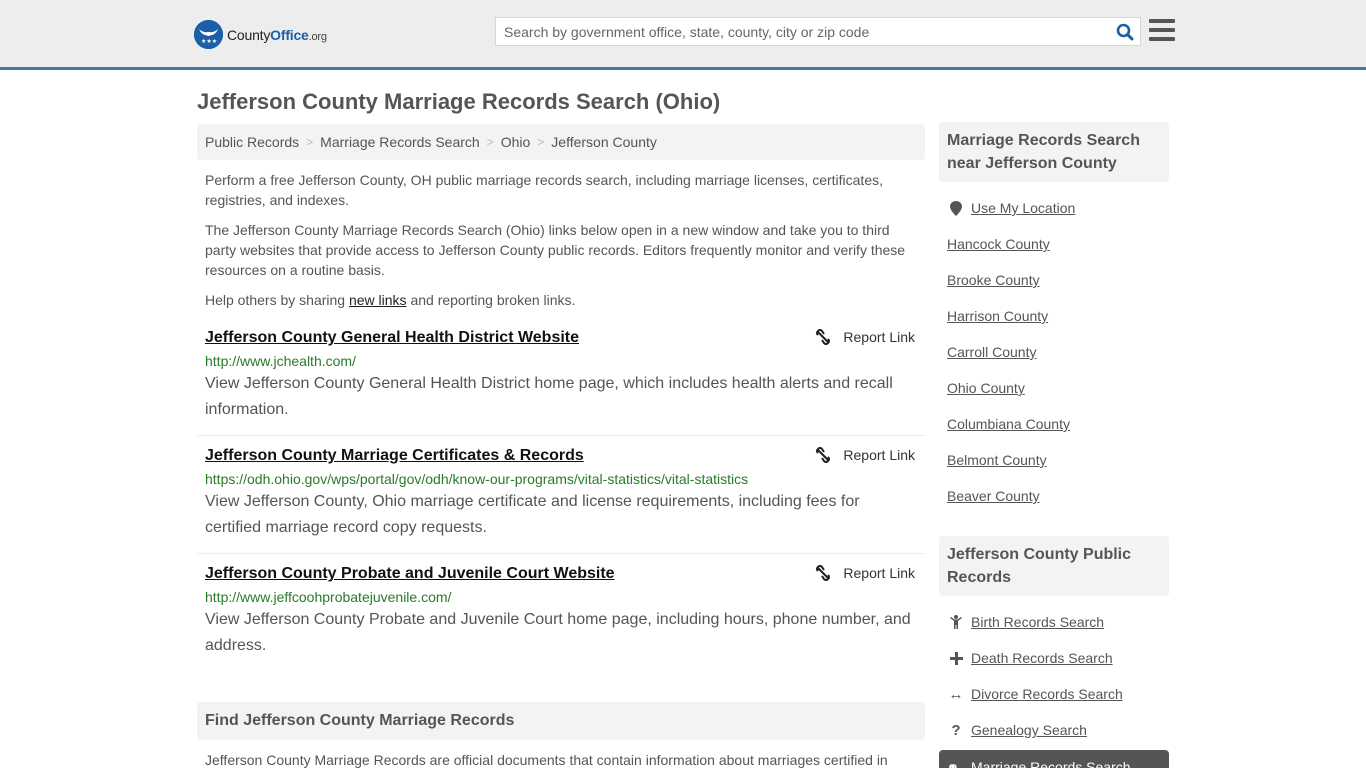 This screenshot has height=768, width=1366. I want to click on new-links-link: new links, so click(378, 300).